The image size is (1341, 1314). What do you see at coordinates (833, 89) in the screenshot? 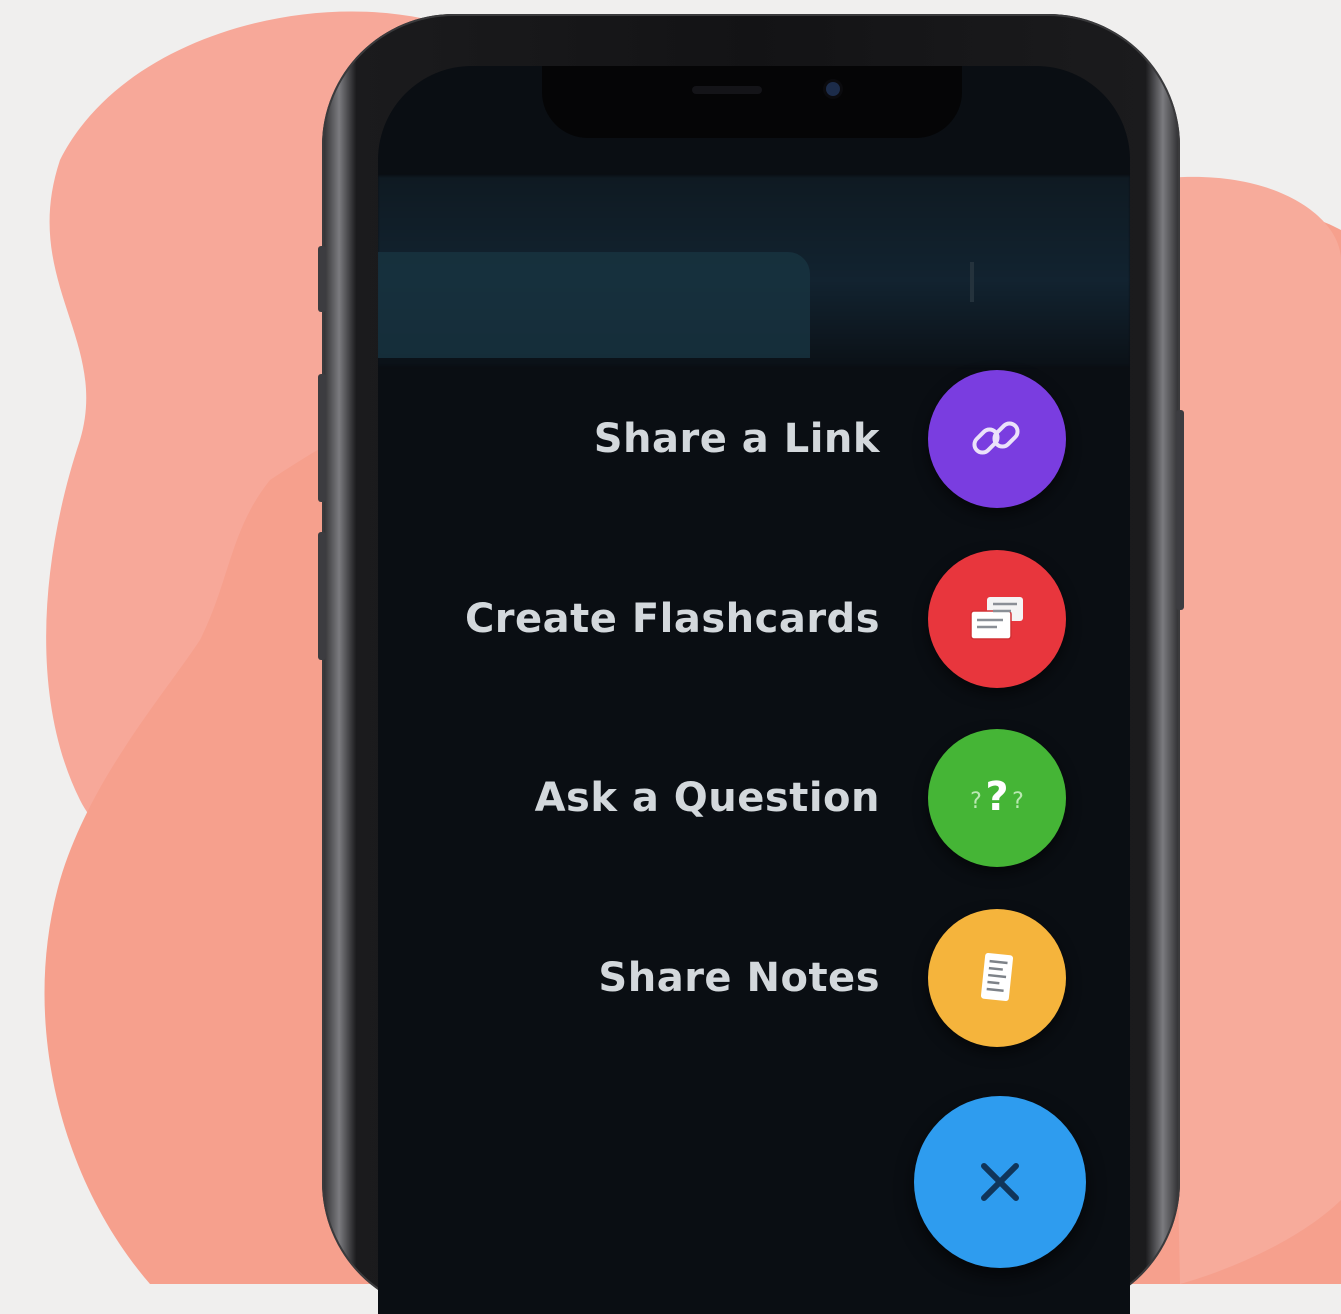
I see `front-camera` at bounding box center [833, 89].